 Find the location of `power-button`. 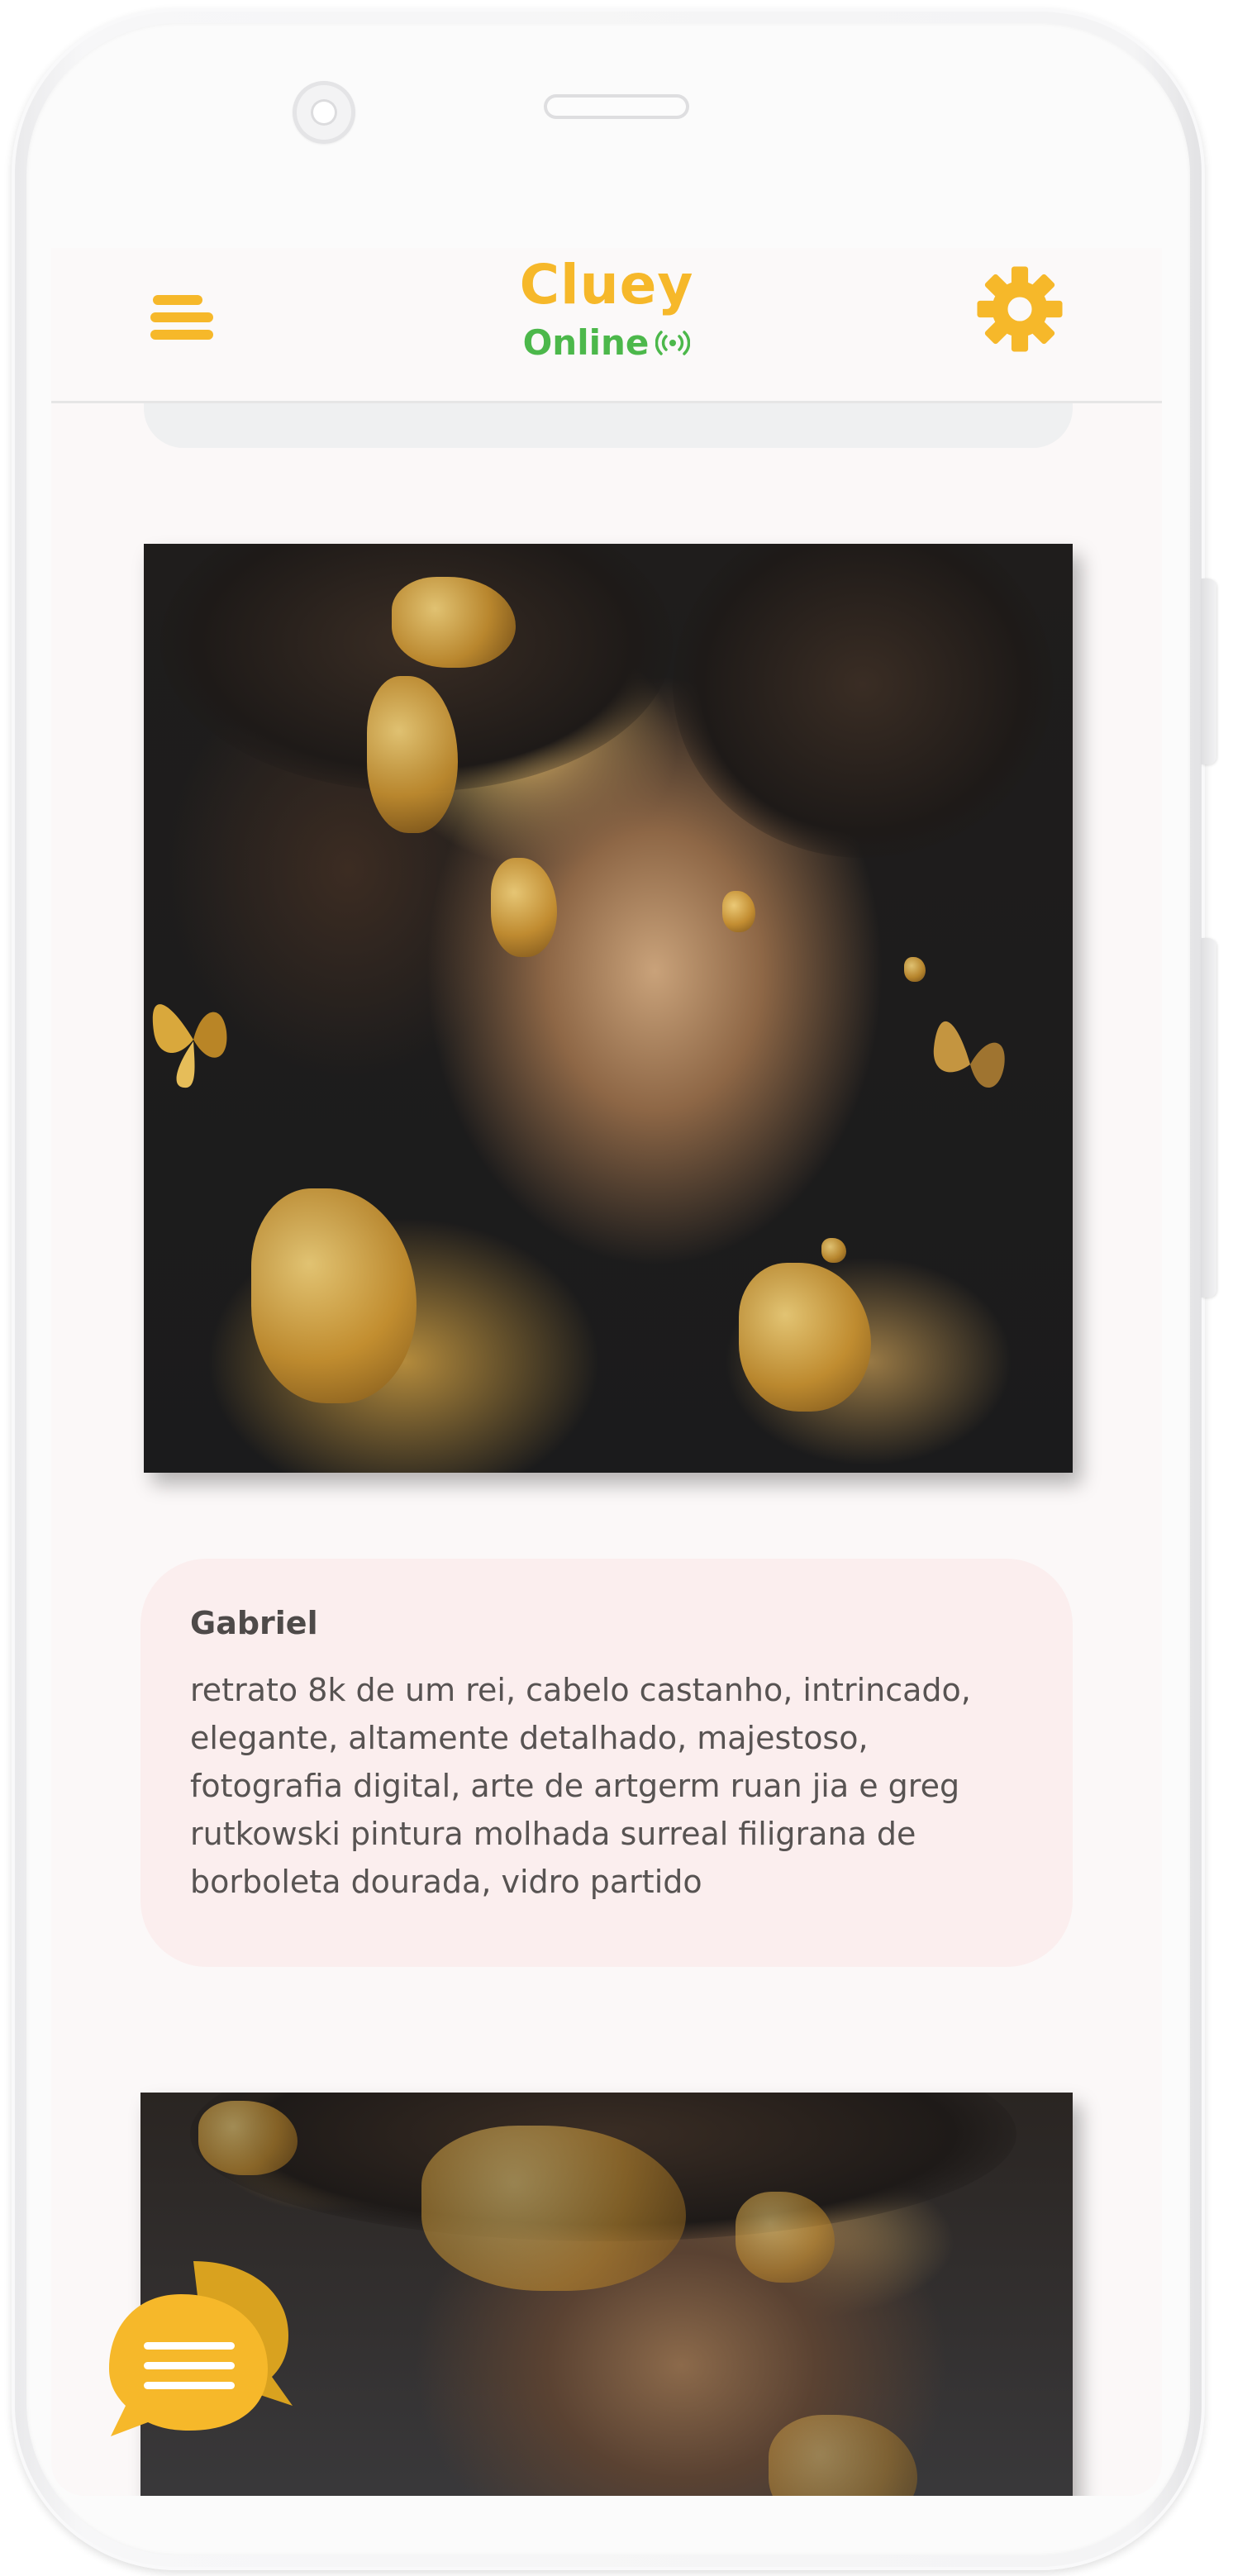

power-button is located at coordinates (1209, 1118).